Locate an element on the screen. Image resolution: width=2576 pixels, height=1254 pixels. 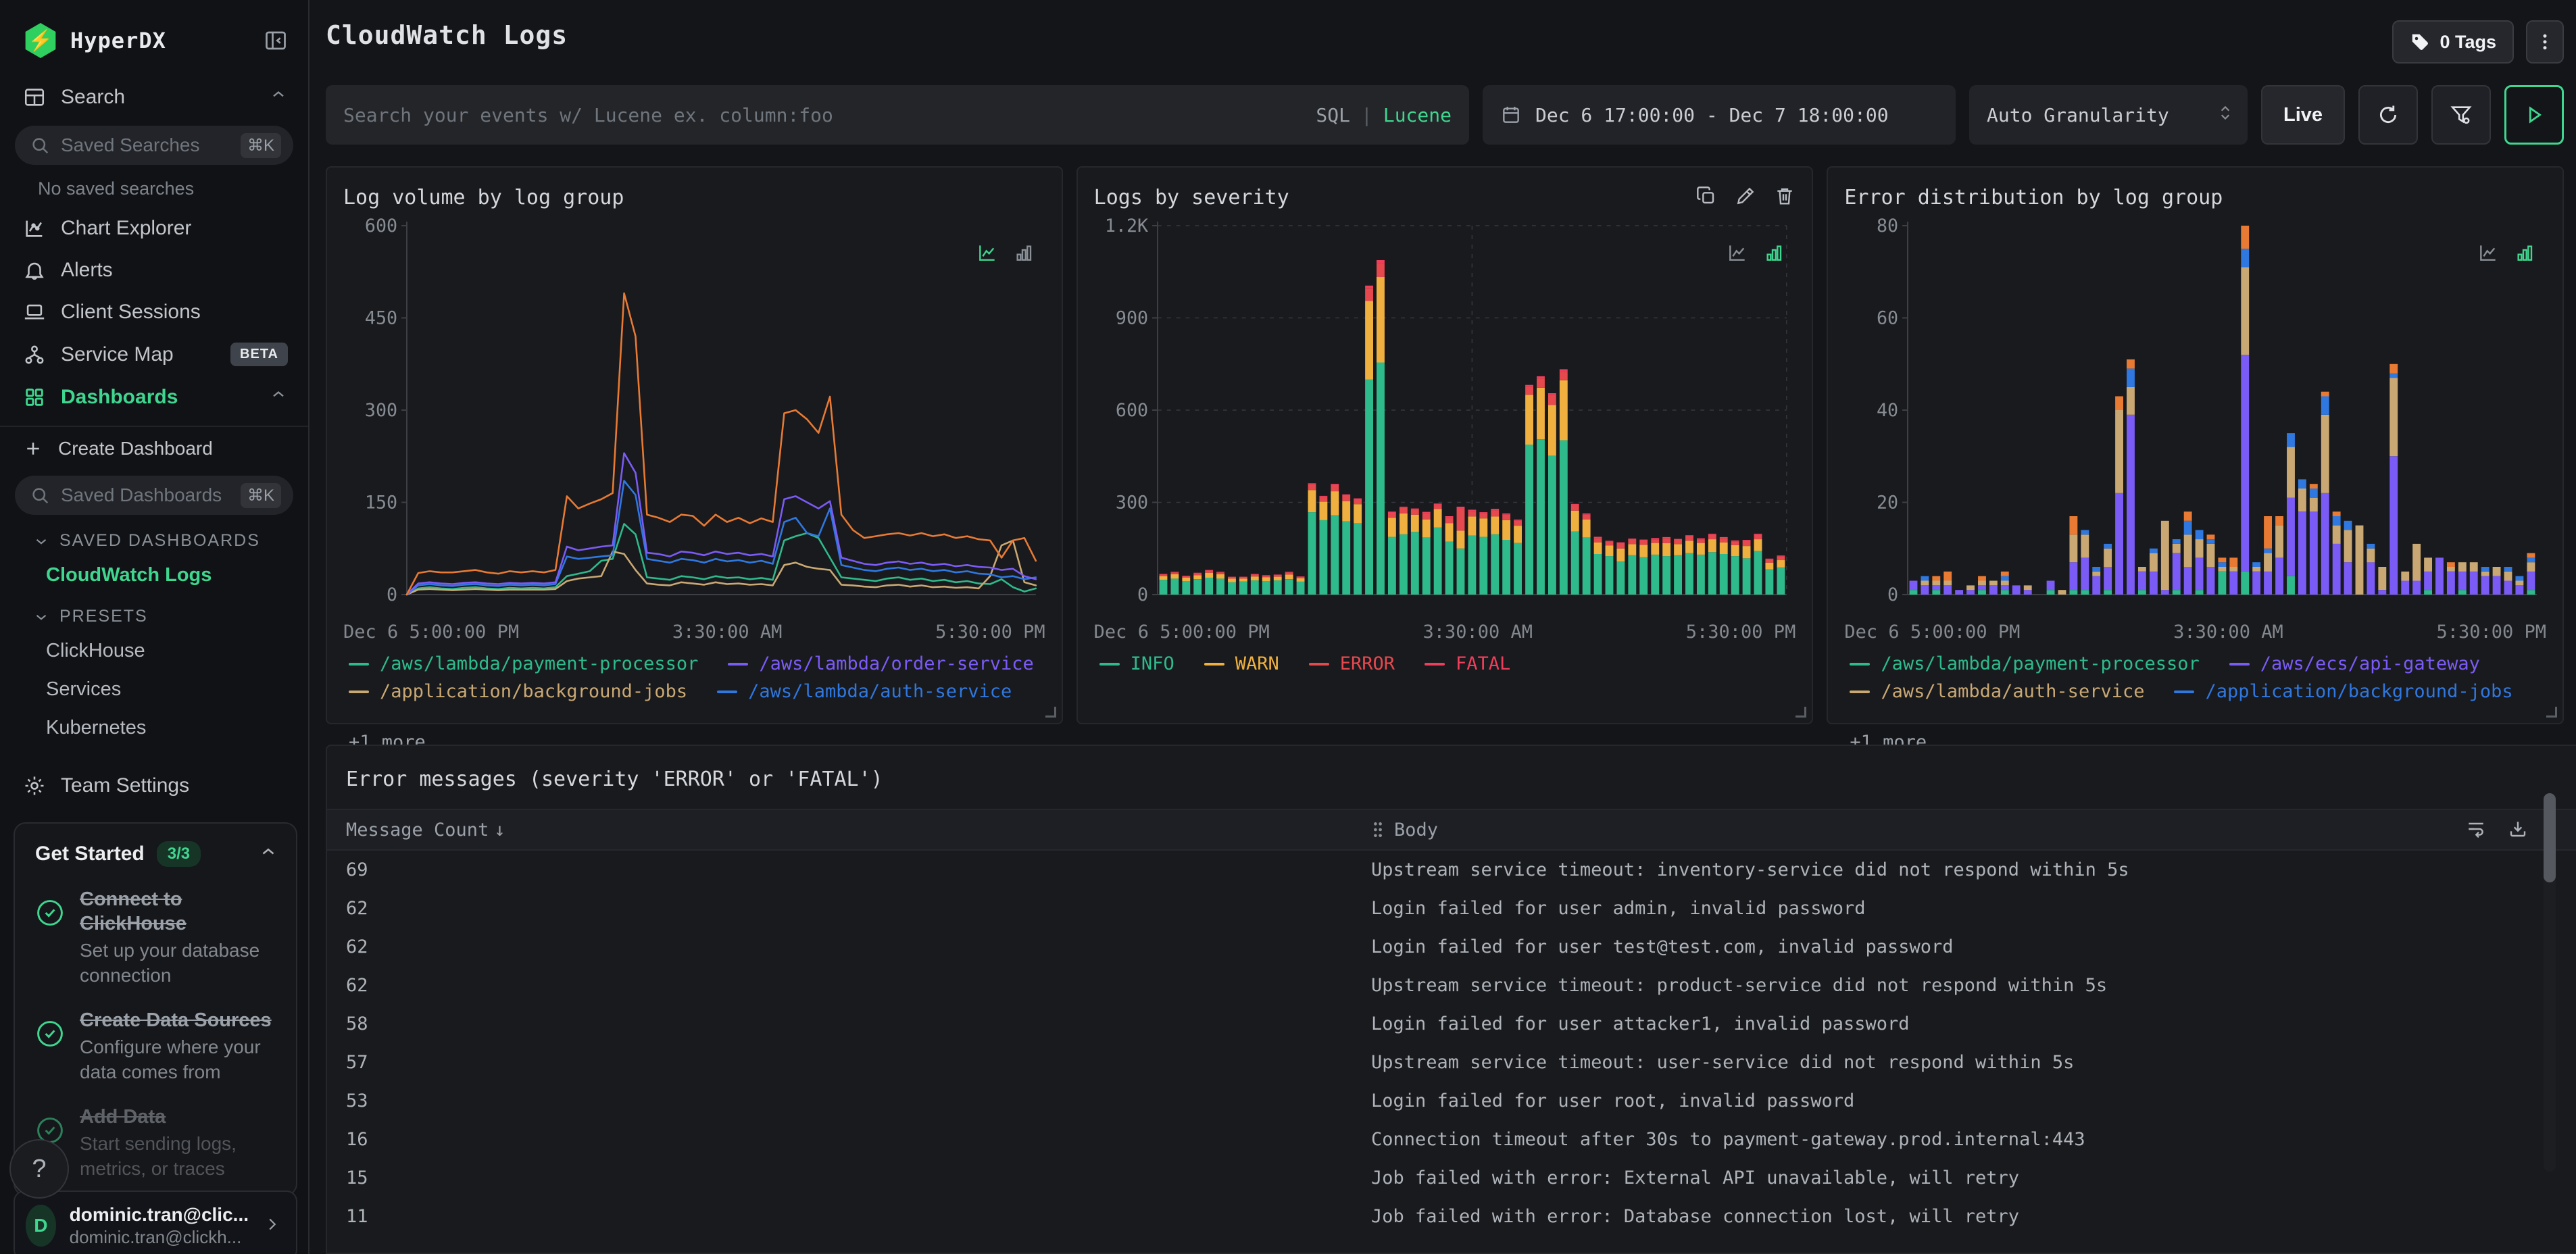
legend-item: WARN is located at coordinates (1242, 663).